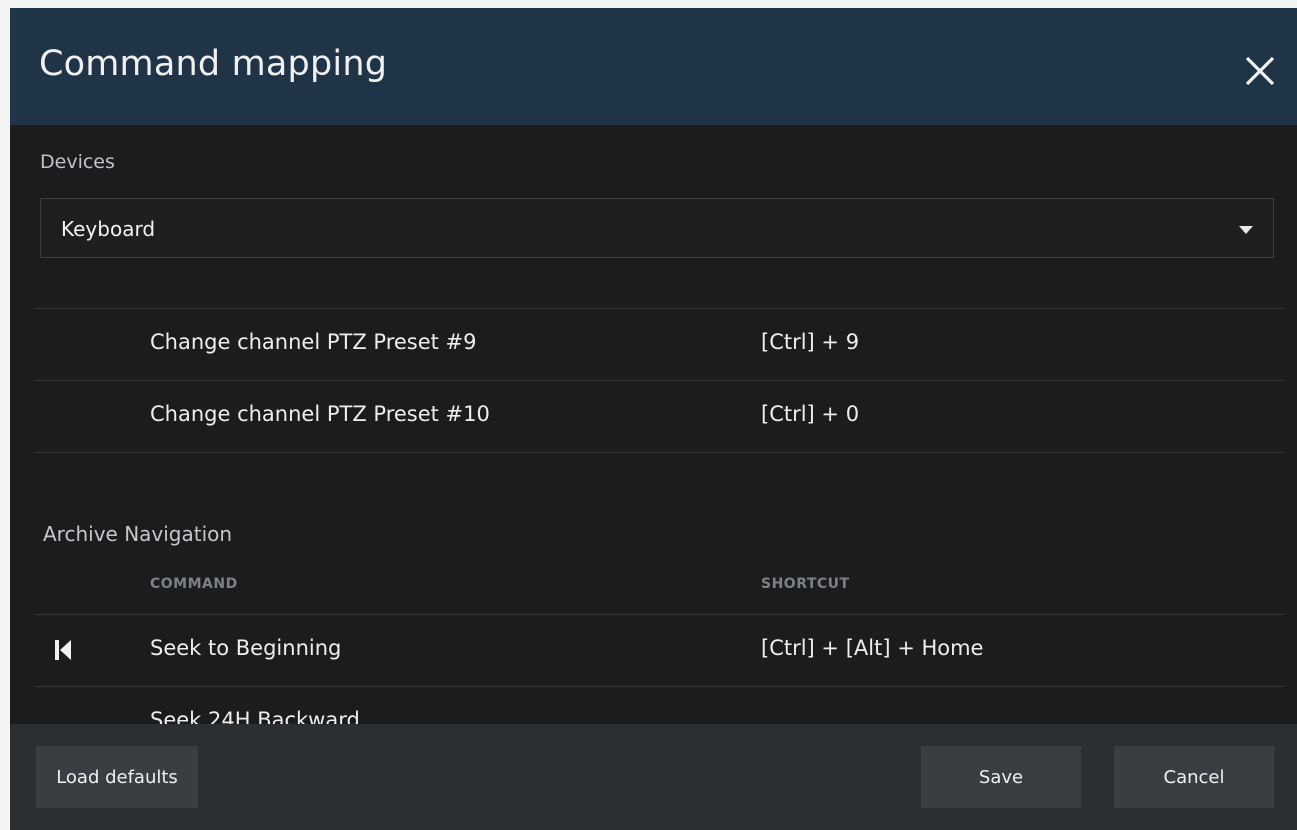 The image size is (1297, 830). What do you see at coordinates (194, 584) in the screenshot?
I see `column-header-command: COMMAND` at bounding box center [194, 584].